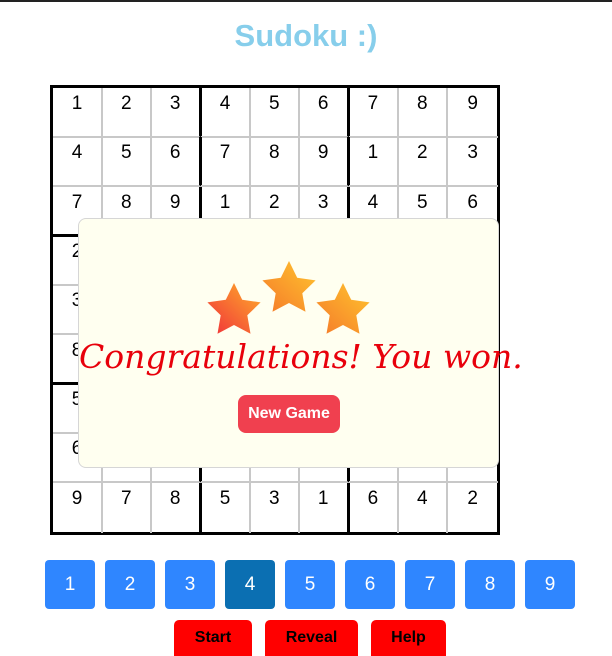  Describe the element at coordinates (423, 113) in the screenshot. I see `board-cell-r1-c8: 8` at that location.